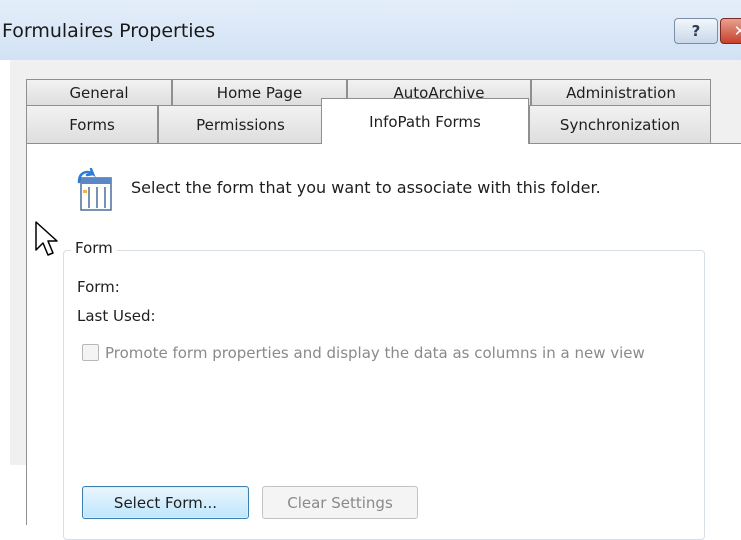 Image resolution: width=741 pixels, height=540 pixels. What do you see at coordinates (370, 30) in the screenshot?
I see `title-bar: Formulaires Properties ? ✕` at bounding box center [370, 30].